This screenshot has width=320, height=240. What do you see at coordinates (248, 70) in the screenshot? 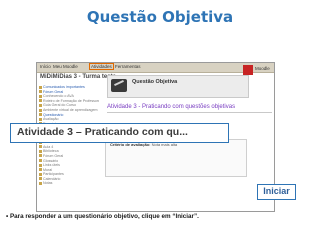
I see `moodle-logo-icon` at bounding box center [248, 70].